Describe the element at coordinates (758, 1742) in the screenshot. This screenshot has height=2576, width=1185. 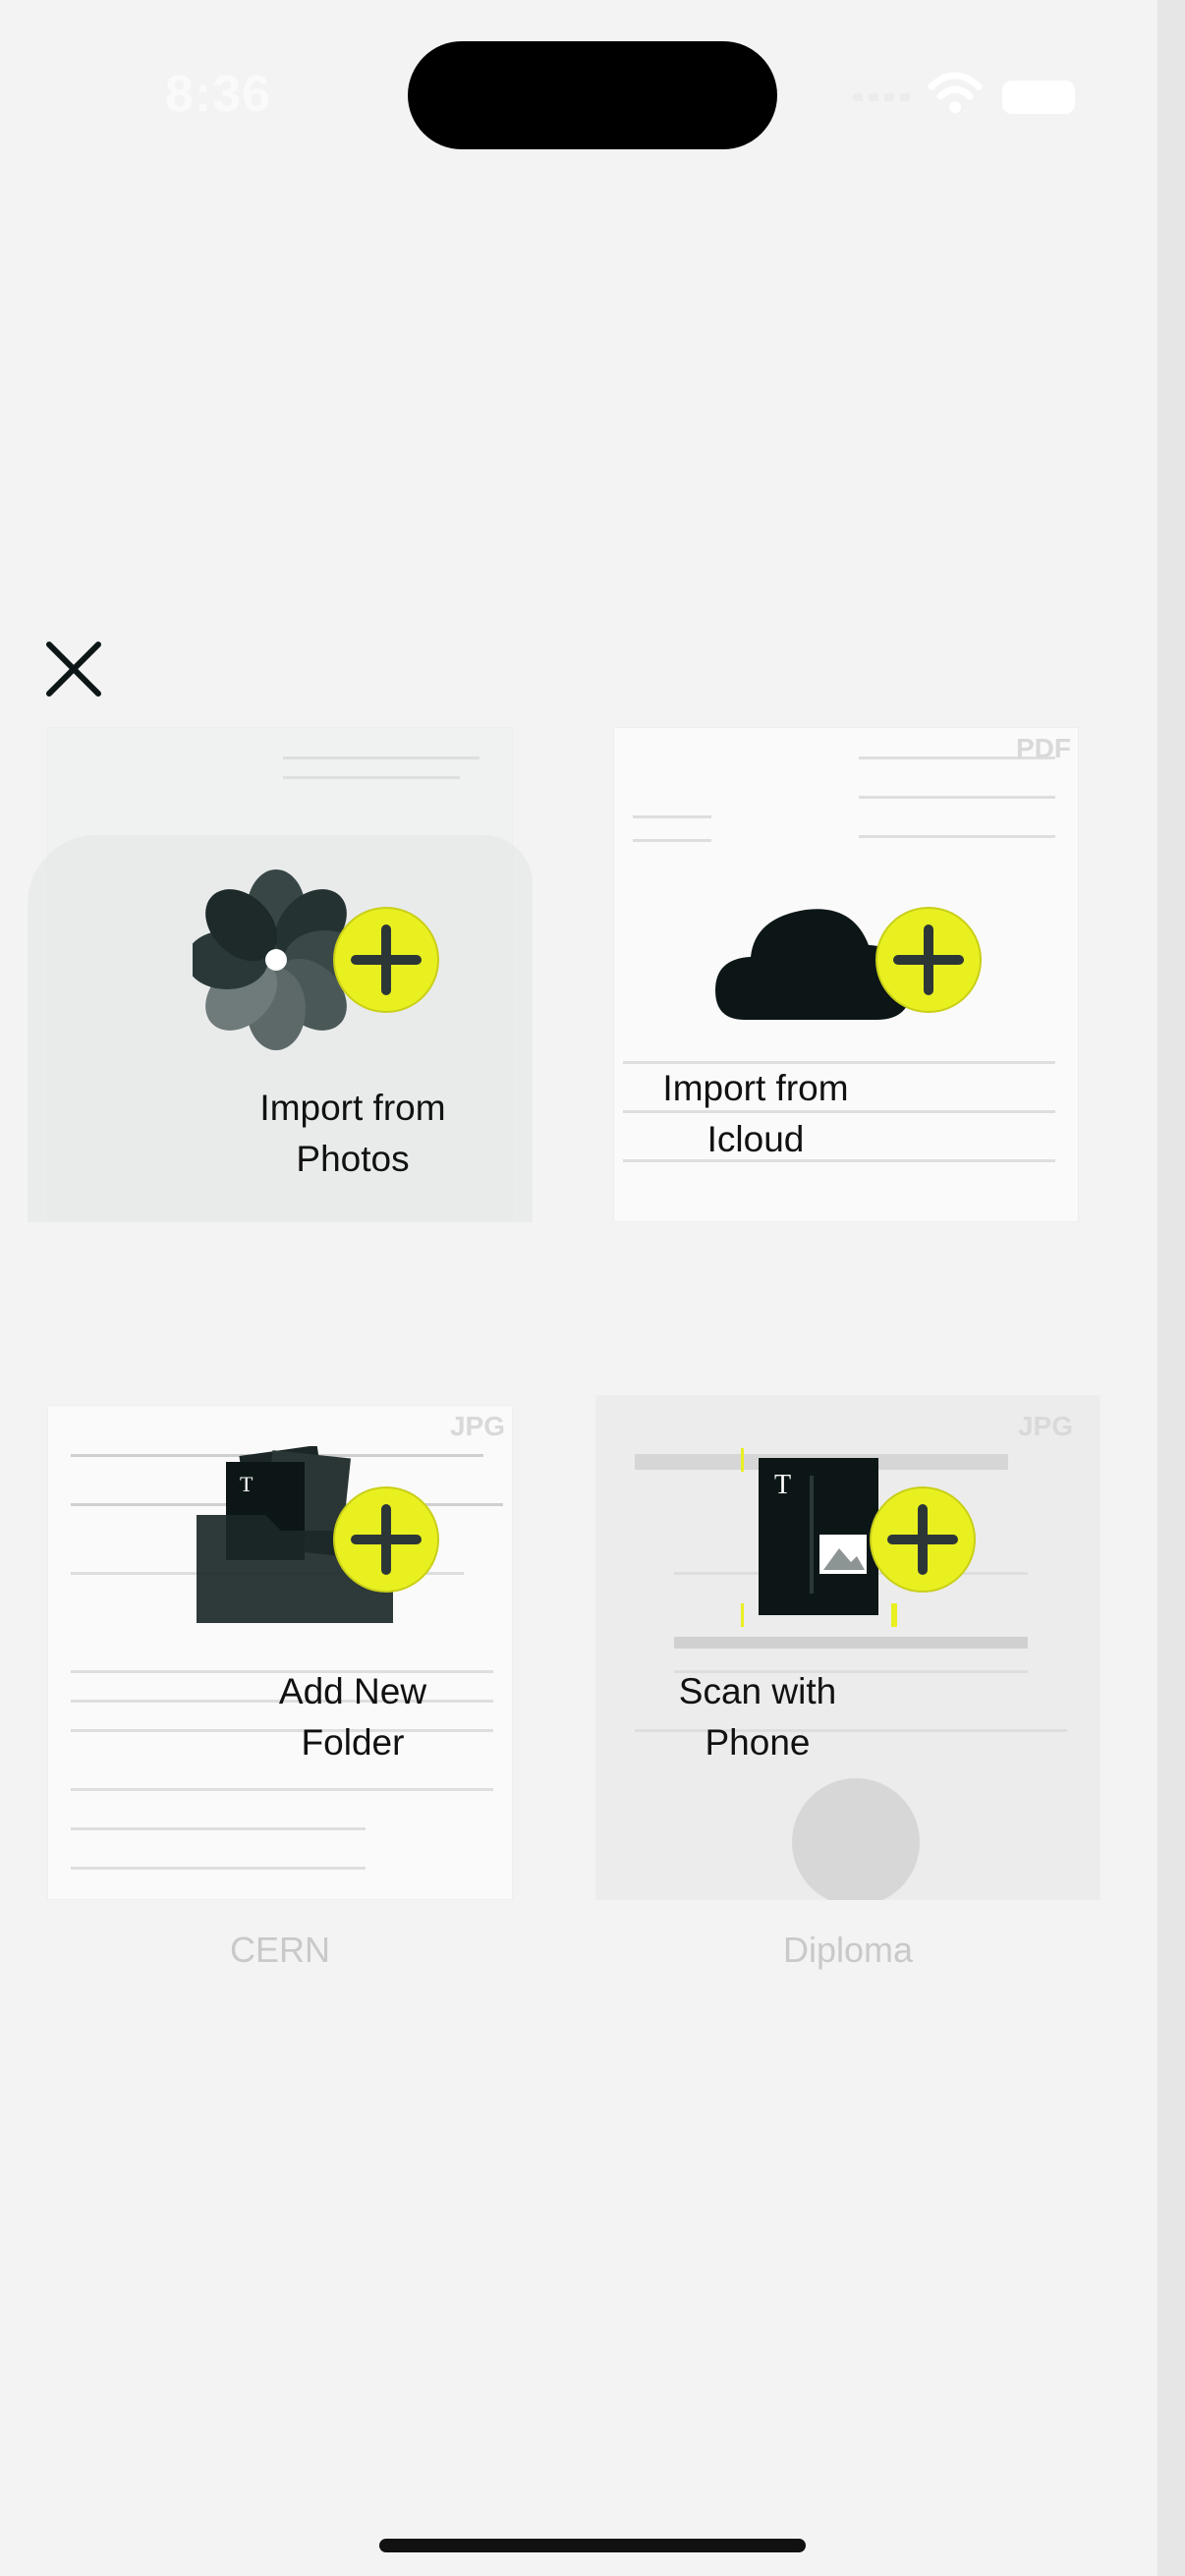
I see `label-line-2: Phone` at that location.